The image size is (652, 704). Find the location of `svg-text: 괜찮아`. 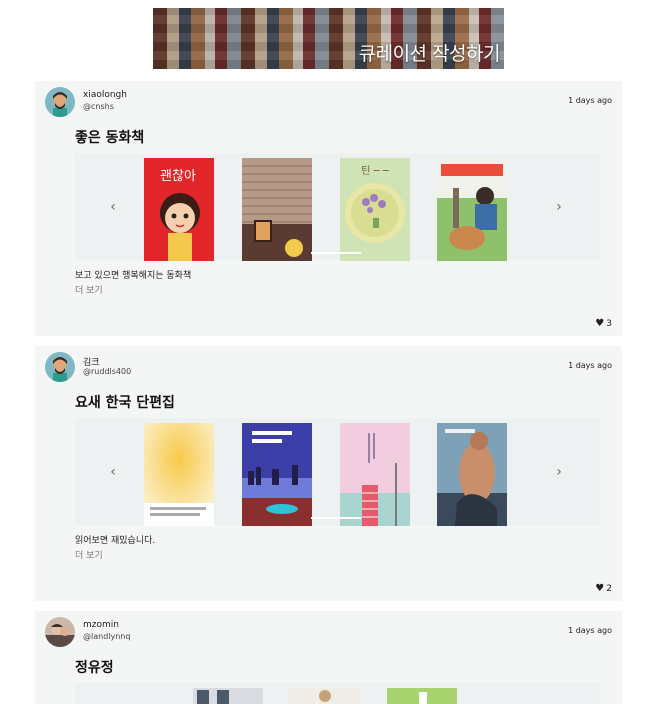

svg-text: 괜찮아 is located at coordinates (178, 176).